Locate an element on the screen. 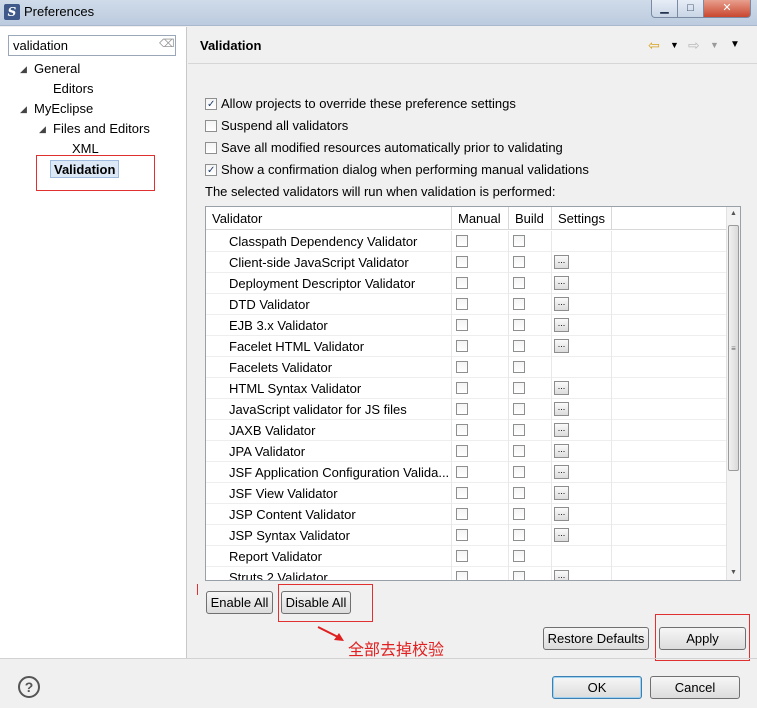 The height and width of the screenshot is (708, 757). enable-all-button: Enable All is located at coordinates (239, 602).